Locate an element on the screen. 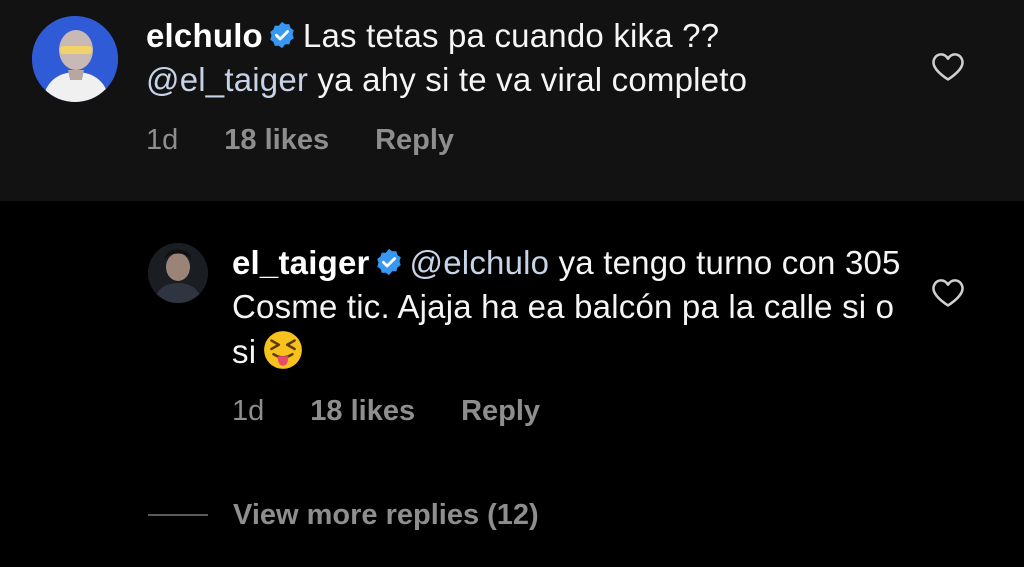 This screenshot has height=567, width=1024. reply-username: el_taiger is located at coordinates (301, 262).